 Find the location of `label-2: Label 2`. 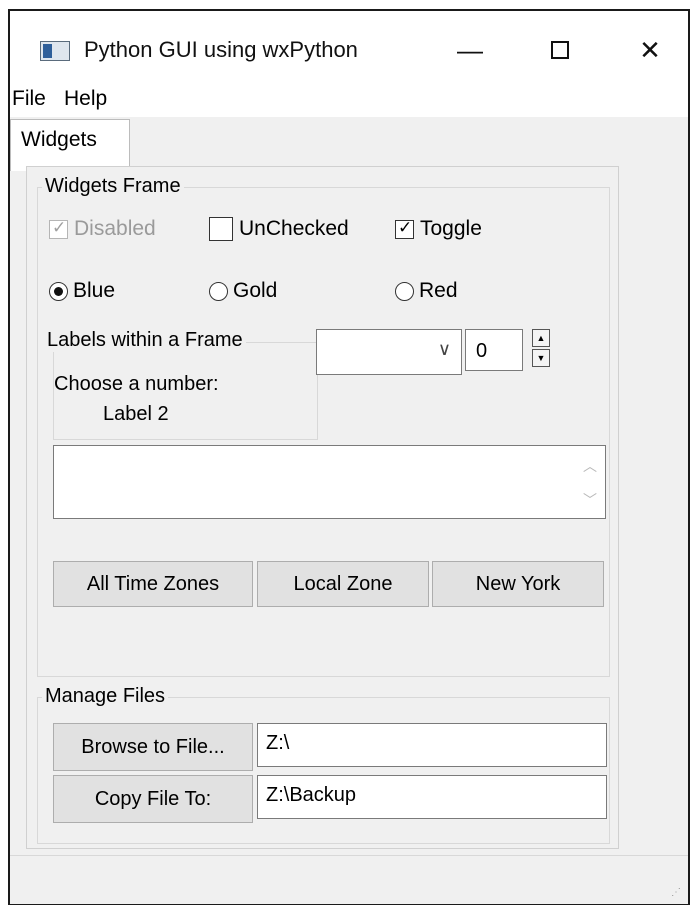

label-2: Label 2 is located at coordinates (136, 414).